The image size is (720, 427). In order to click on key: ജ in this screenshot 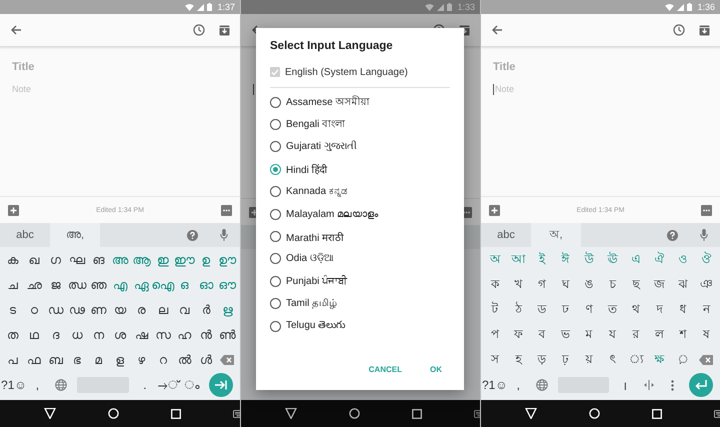, I will do `click(55, 284)`.